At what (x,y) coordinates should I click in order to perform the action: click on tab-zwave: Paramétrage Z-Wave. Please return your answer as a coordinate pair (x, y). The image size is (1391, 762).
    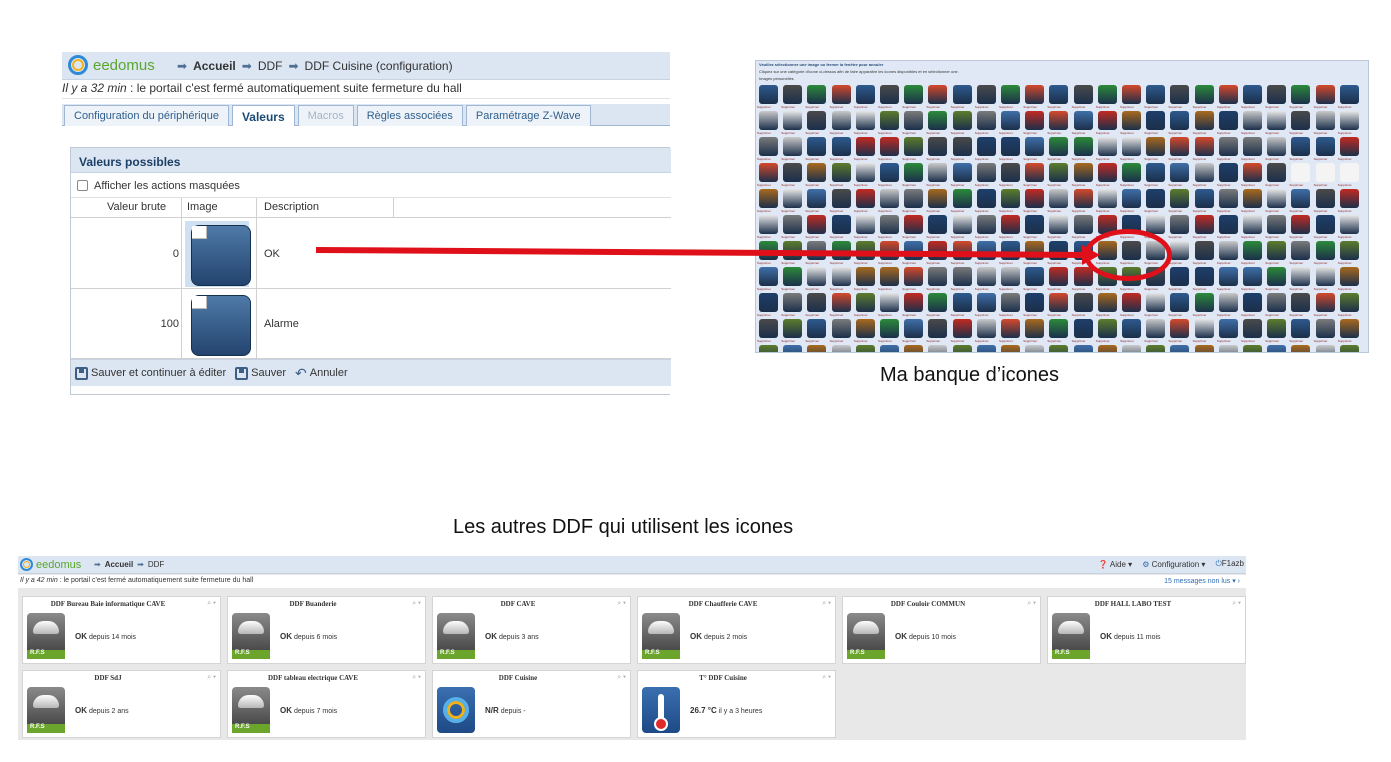
    Looking at the image, I should click on (528, 115).